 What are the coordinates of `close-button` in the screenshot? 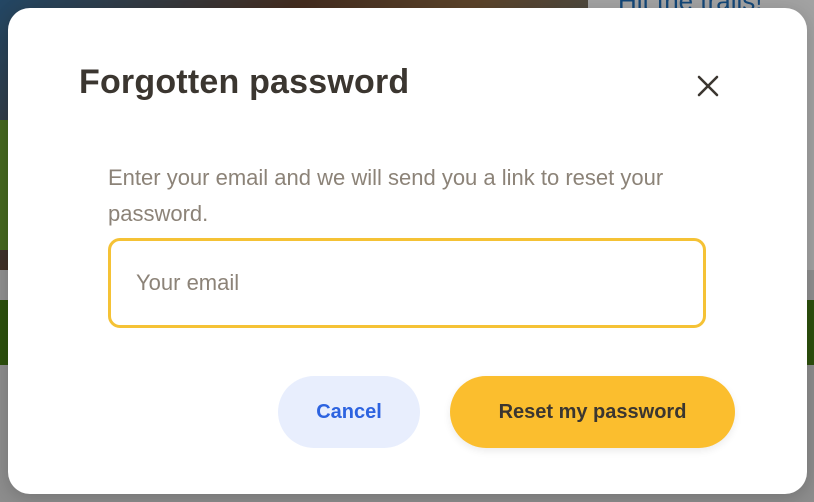 It's located at (708, 86).